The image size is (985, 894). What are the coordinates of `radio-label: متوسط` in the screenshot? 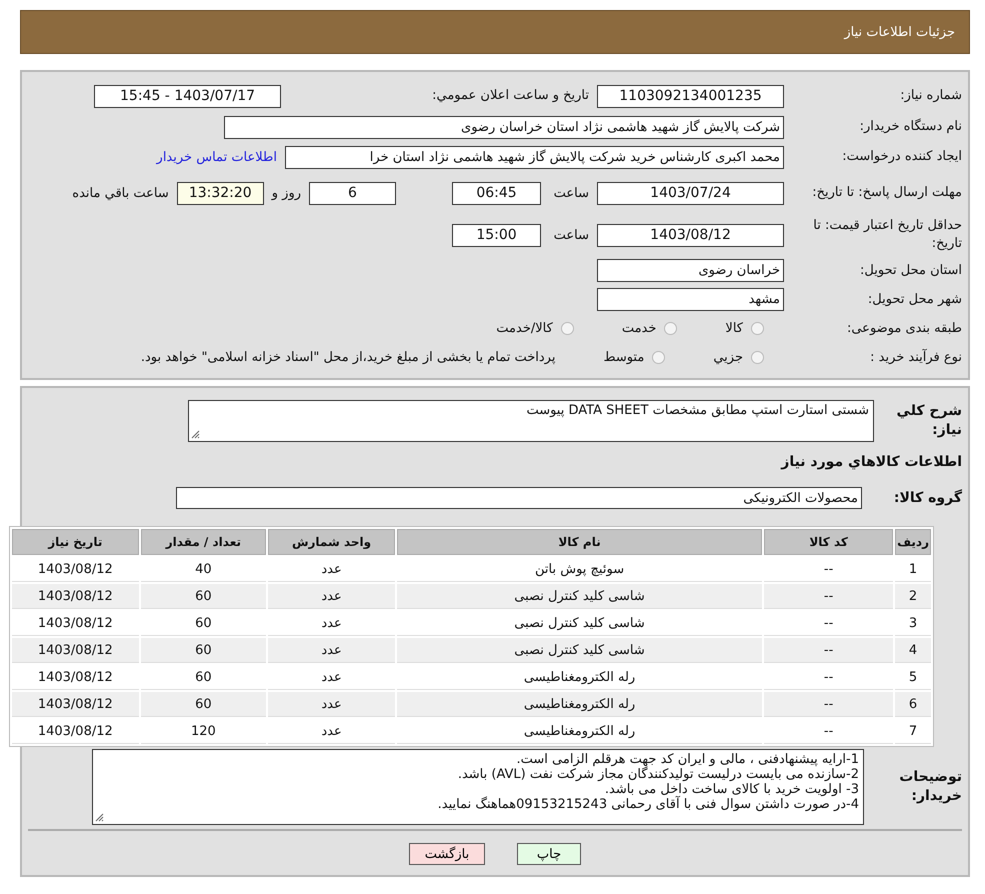 It's located at (623, 357).